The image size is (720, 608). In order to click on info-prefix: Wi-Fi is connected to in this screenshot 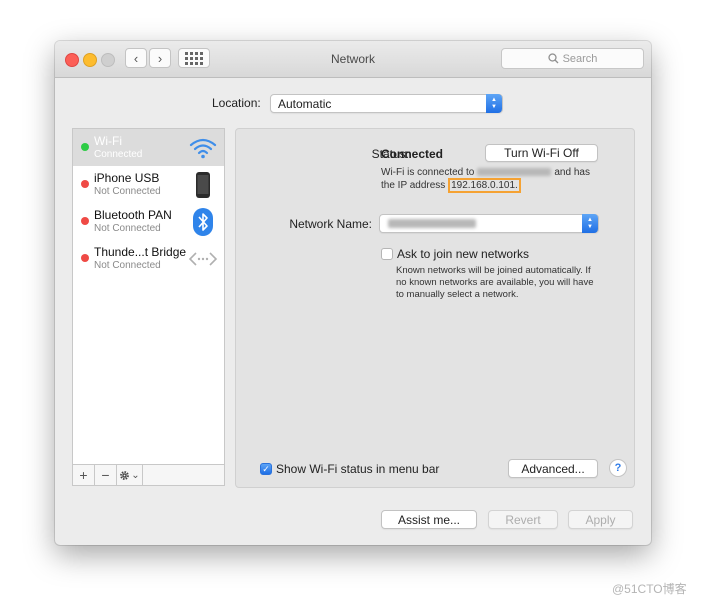, I will do `click(428, 172)`.